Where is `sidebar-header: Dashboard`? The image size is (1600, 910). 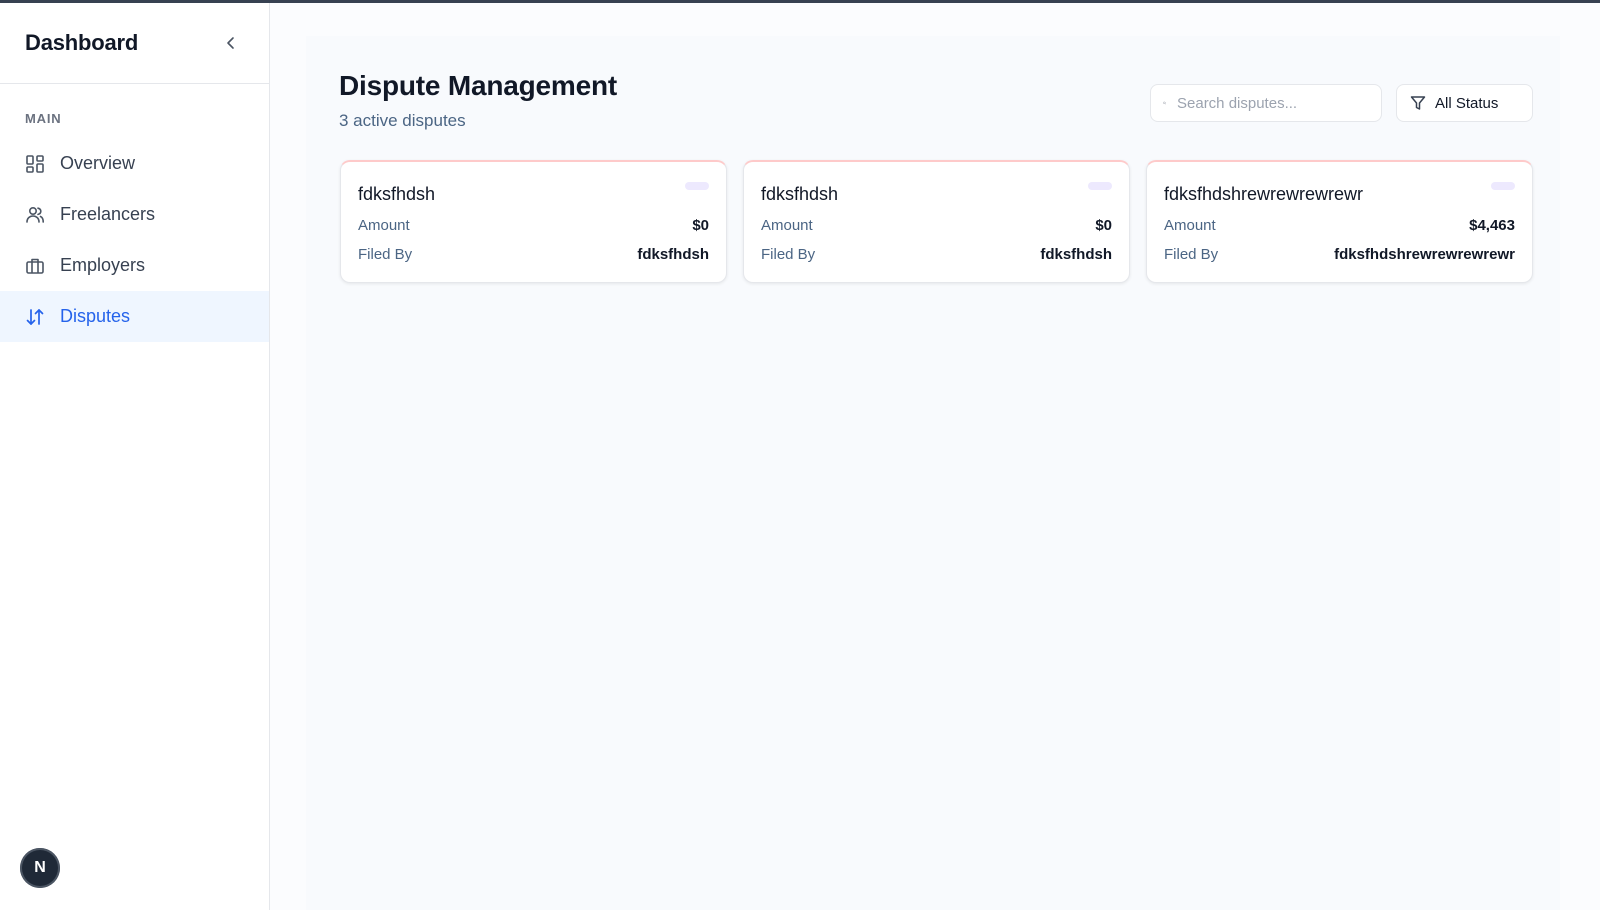
sidebar-header: Dashboard is located at coordinates (134, 43).